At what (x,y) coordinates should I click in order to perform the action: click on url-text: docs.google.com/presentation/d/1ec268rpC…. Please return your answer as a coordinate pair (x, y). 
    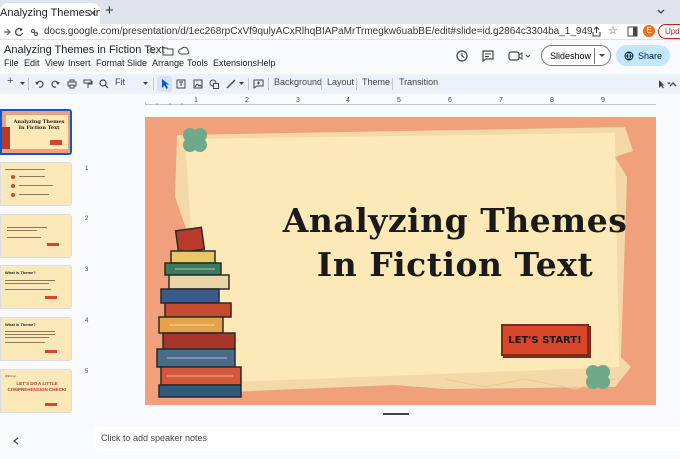
    Looking at the image, I should click on (318, 31).